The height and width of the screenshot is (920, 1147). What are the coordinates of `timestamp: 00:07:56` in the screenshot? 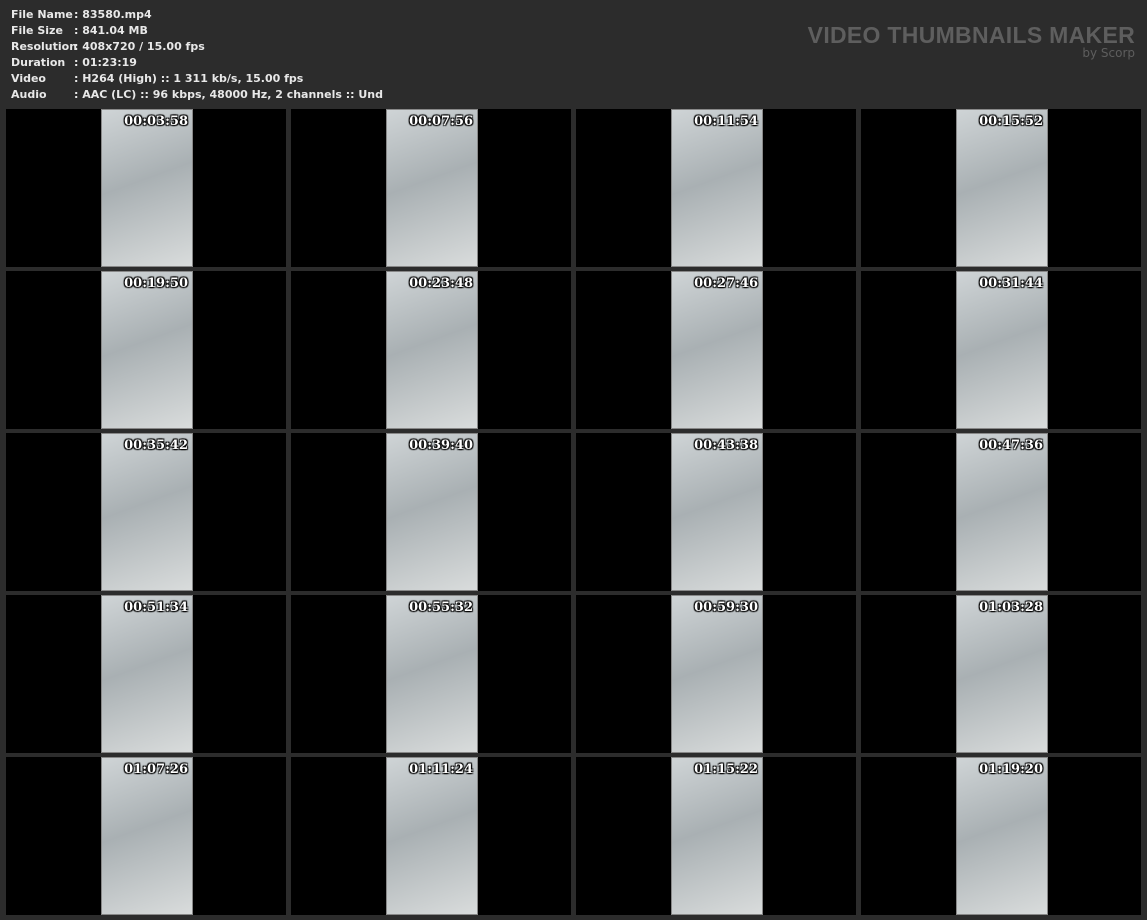 It's located at (441, 121).